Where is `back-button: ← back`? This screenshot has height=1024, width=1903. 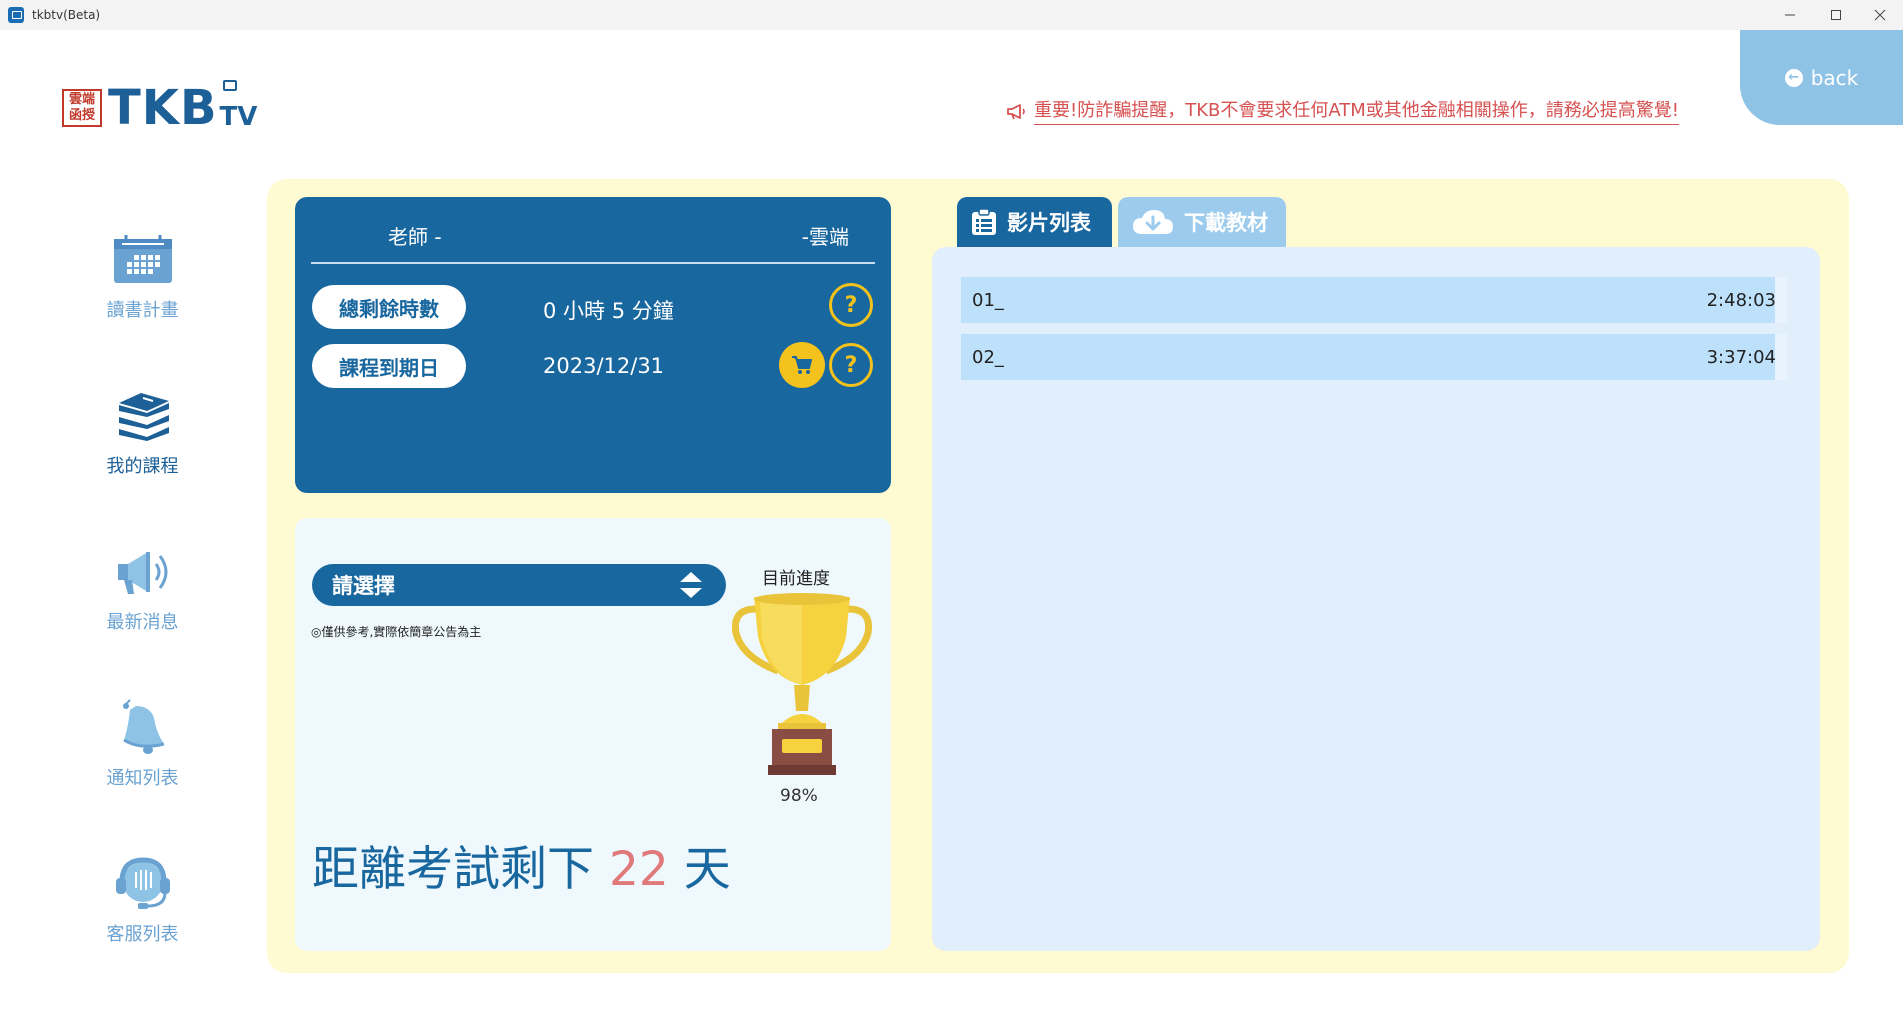
back-button: ← back is located at coordinates (1821, 77).